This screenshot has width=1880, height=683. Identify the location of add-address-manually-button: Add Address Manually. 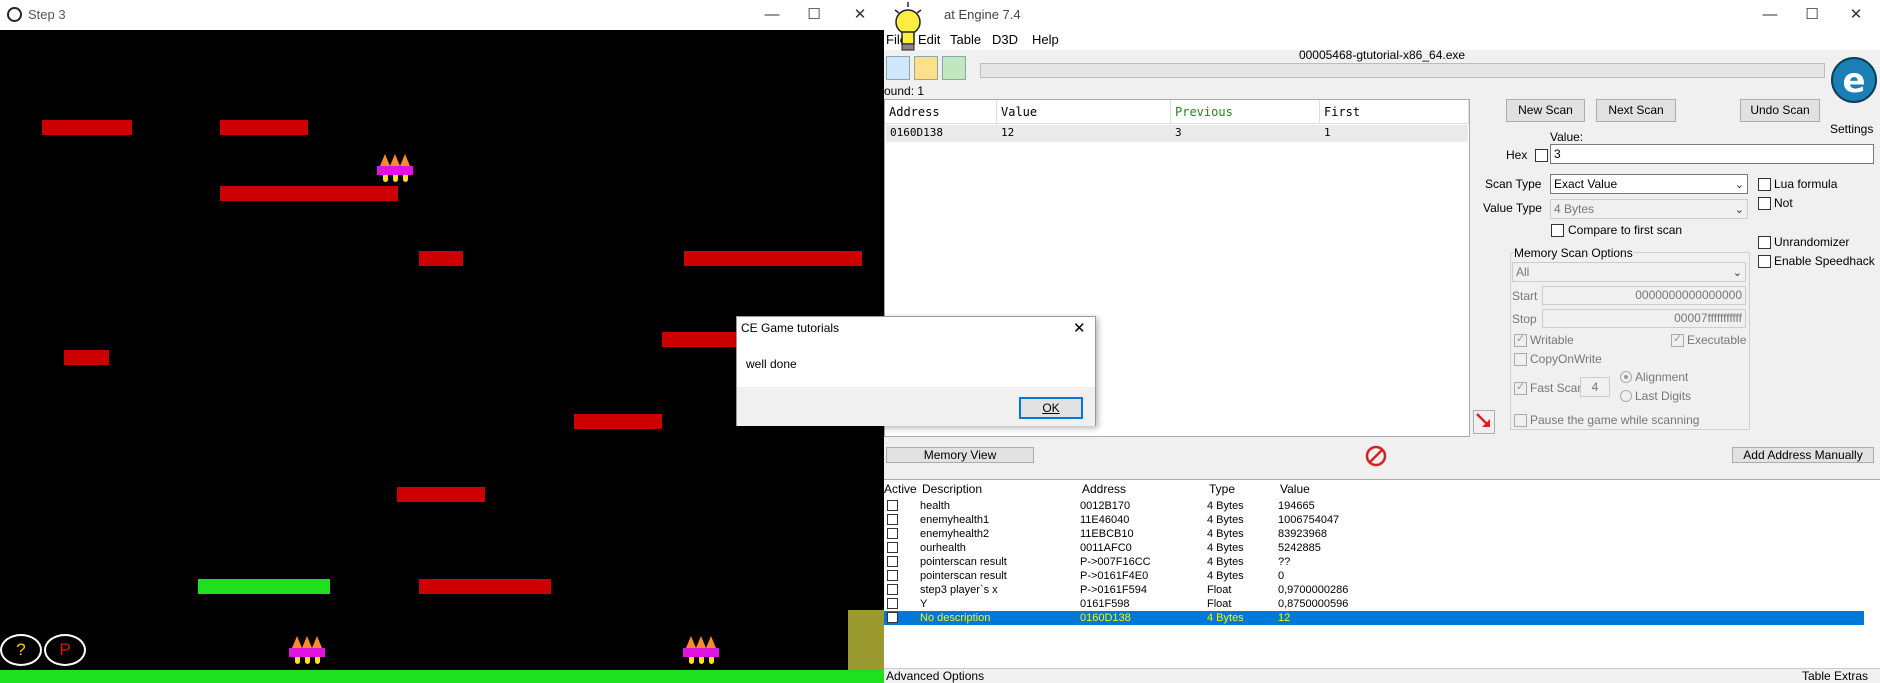
(1803, 455).